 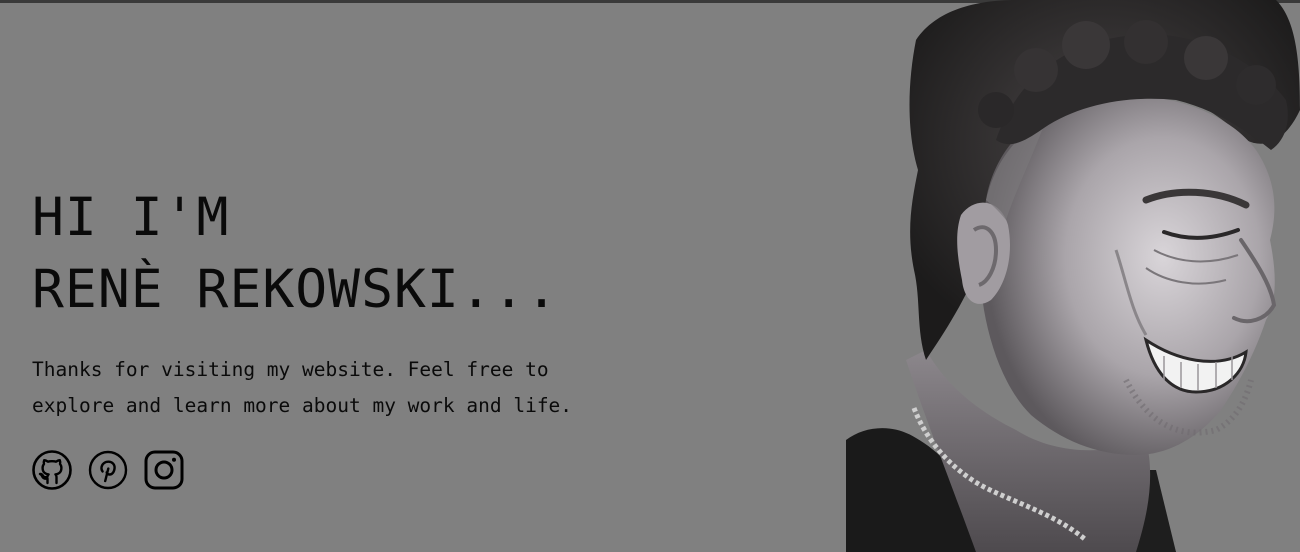 I want to click on pinterest-link, so click(x=108, y=470).